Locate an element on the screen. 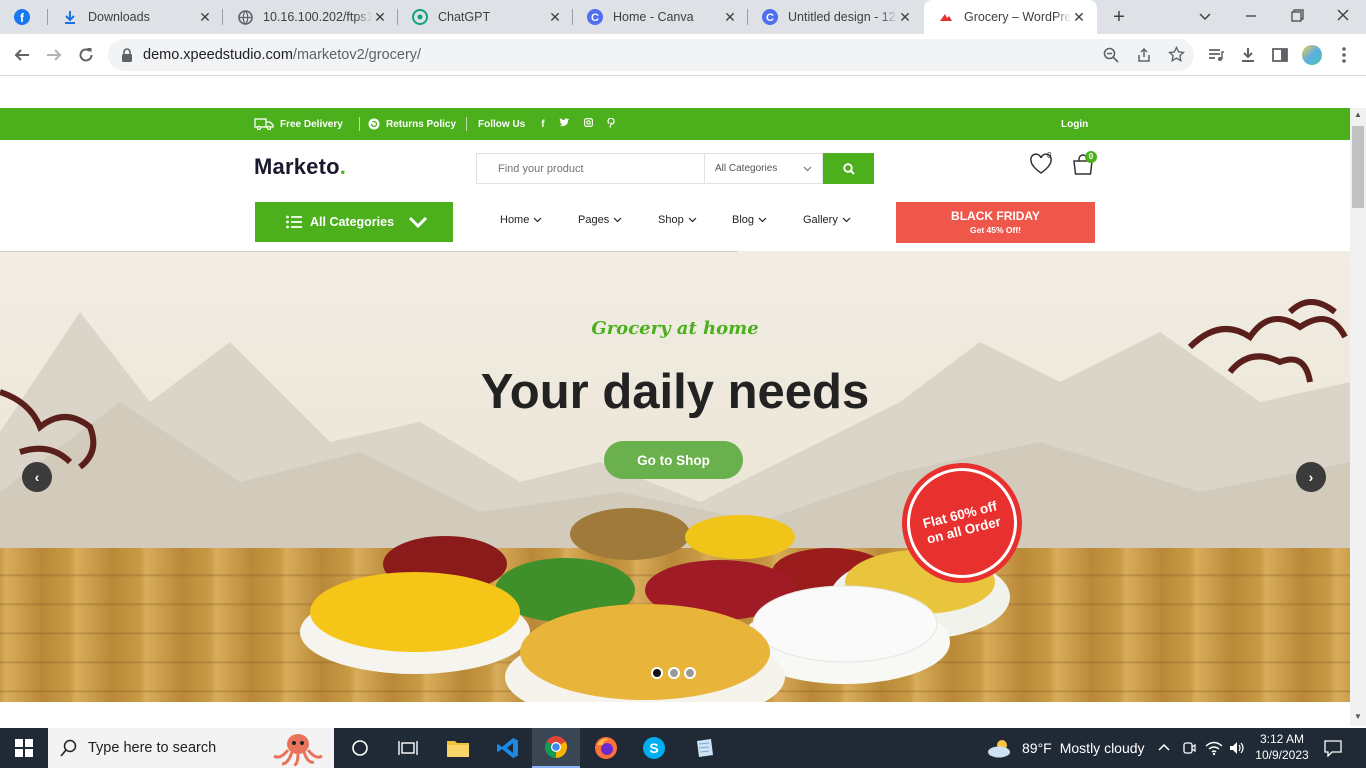 The width and height of the screenshot is (1366, 768). chrome-menu-button is located at coordinates (1344, 55).